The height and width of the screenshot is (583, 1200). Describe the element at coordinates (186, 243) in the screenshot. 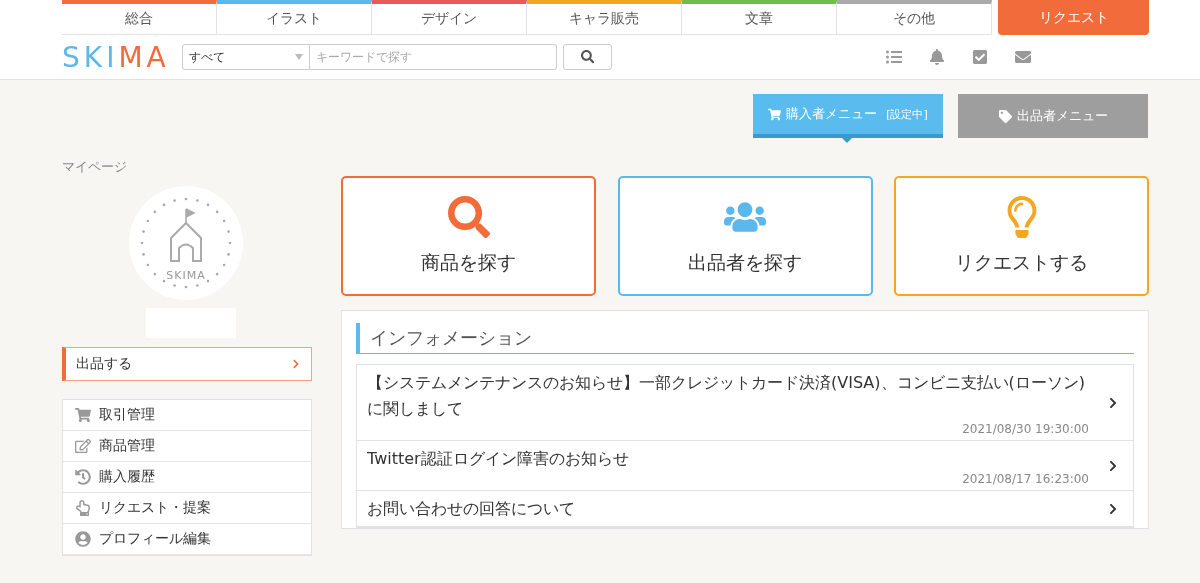

I see `avatar: SKIMA` at that location.